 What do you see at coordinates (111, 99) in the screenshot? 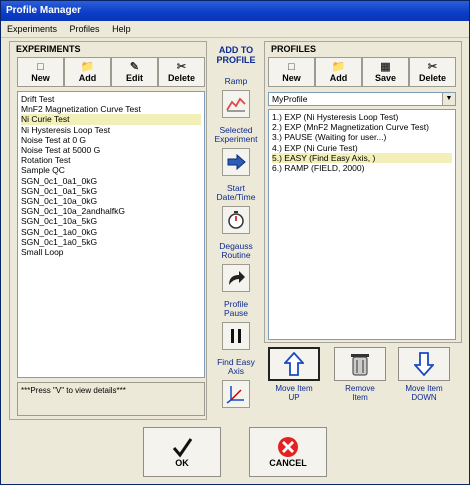
I see `experiment-list-item: Drift Test` at bounding box center [111, 99].